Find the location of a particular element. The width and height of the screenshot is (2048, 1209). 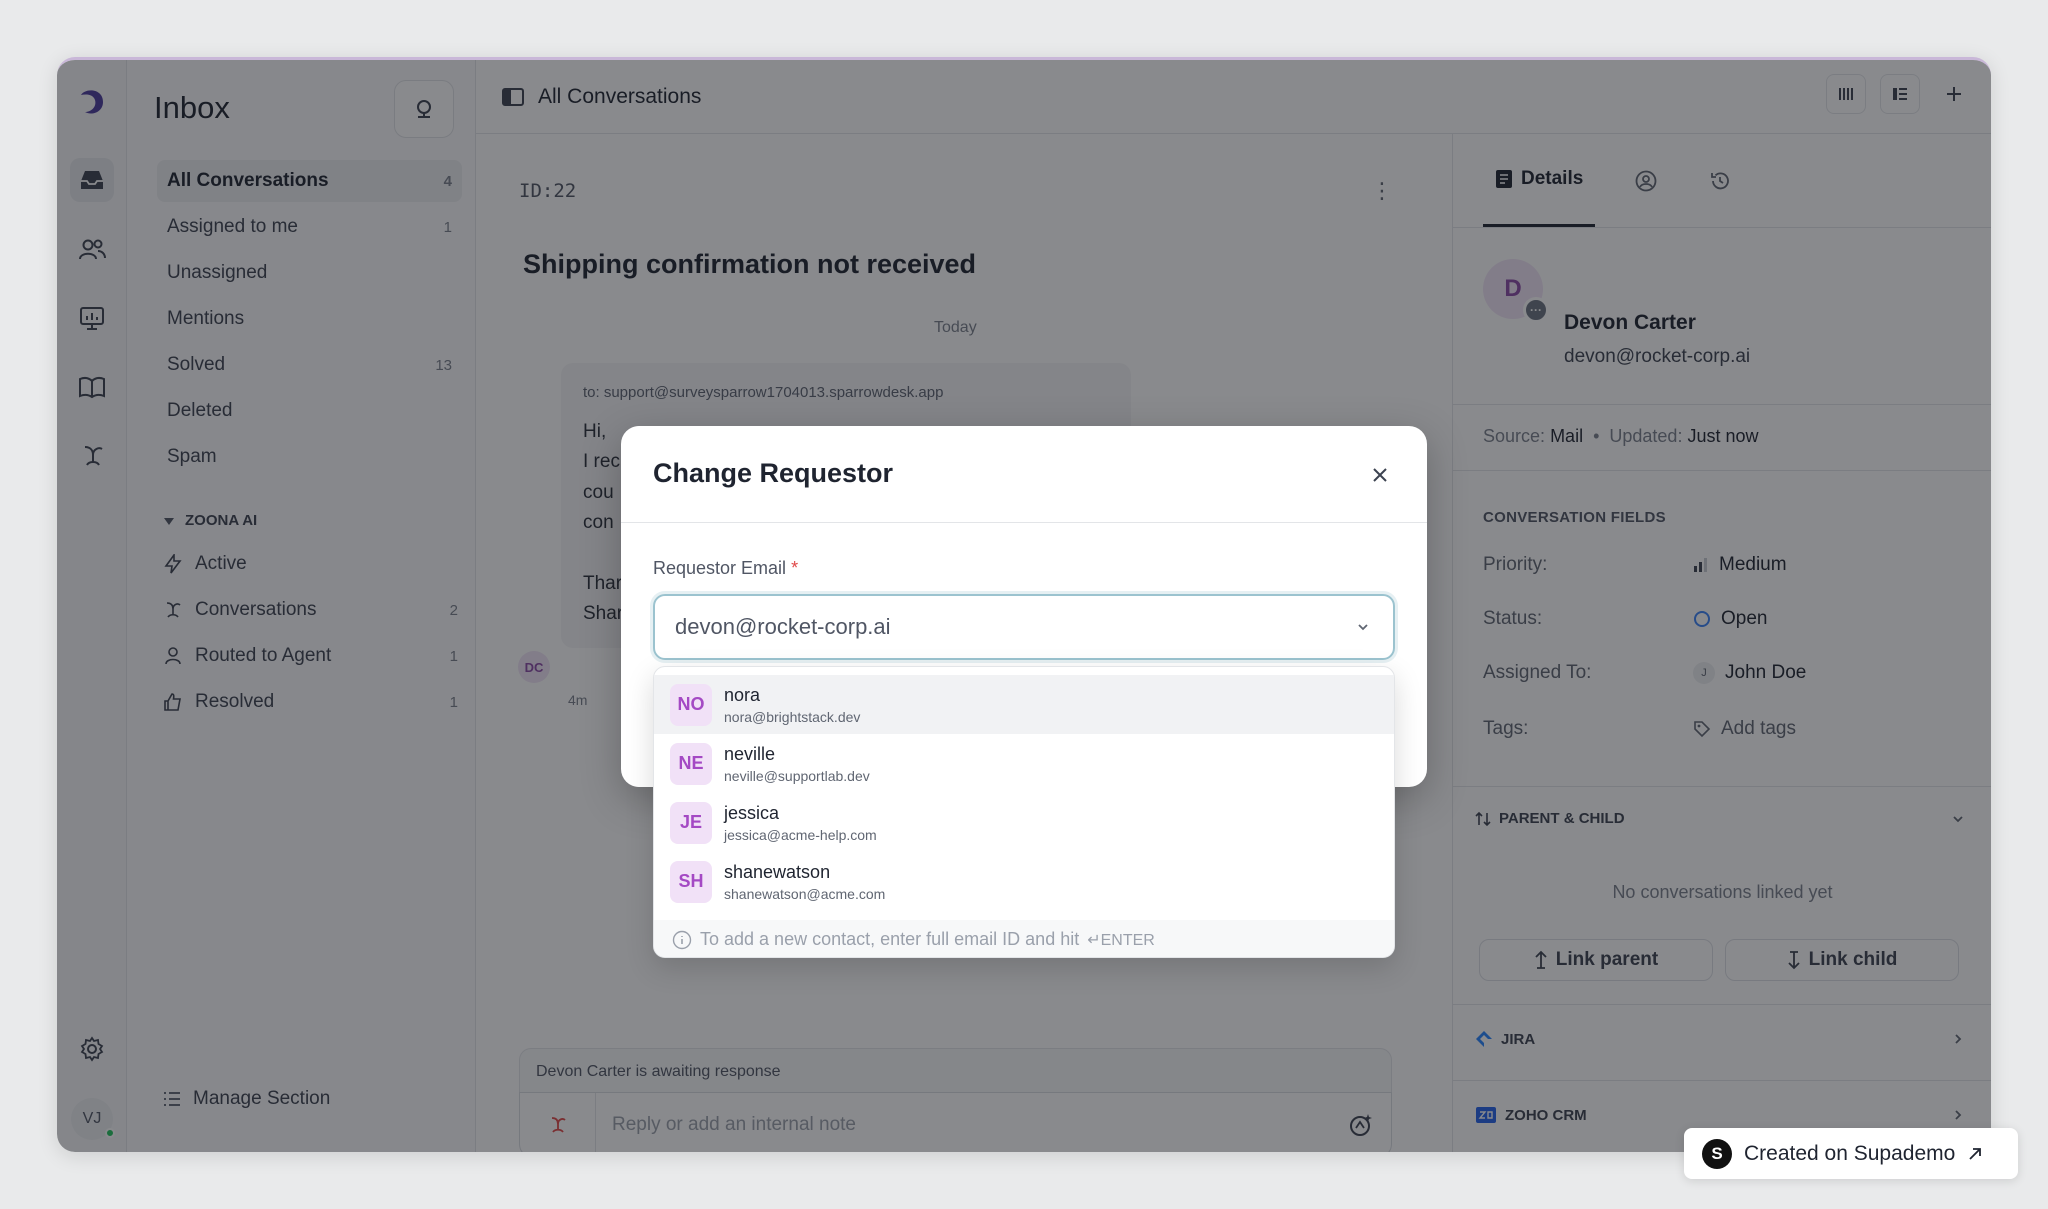

external-link-icon is located at coordinates (1975, 1153).